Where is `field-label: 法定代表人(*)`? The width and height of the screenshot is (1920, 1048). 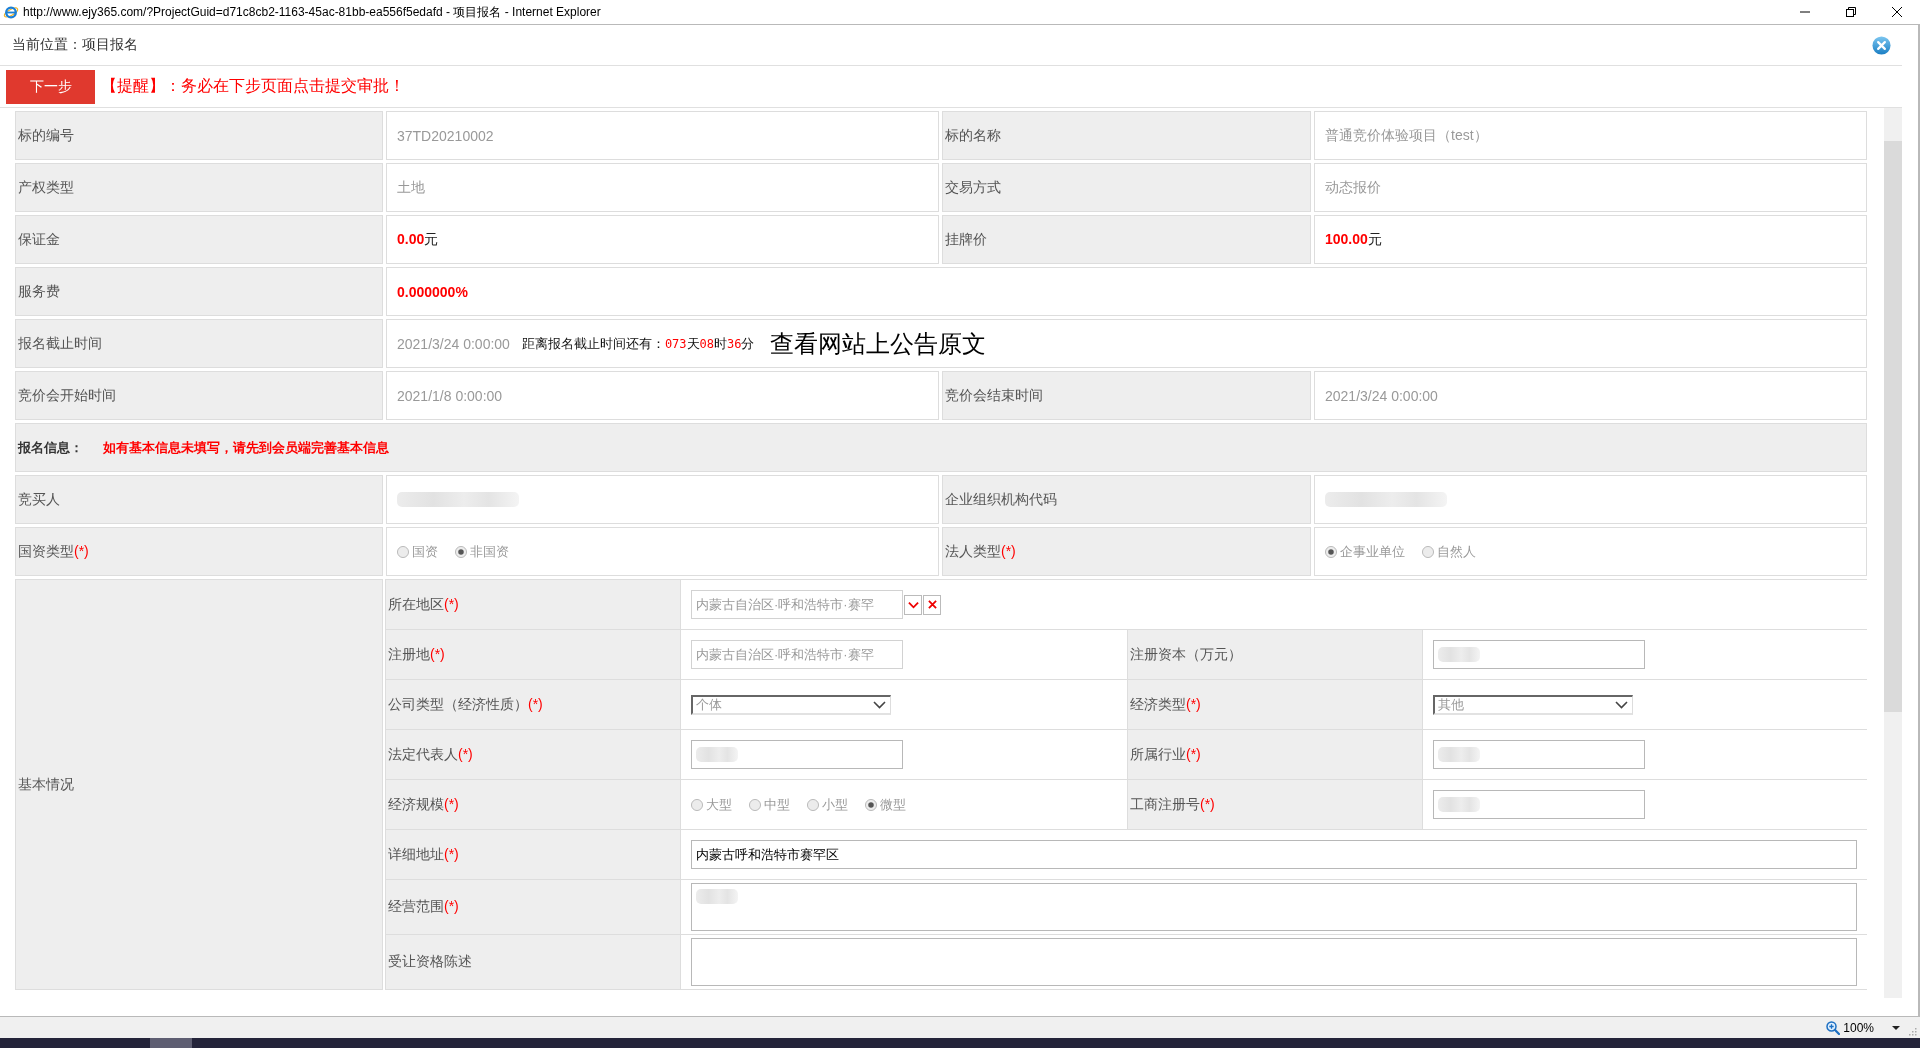
field-label: 法定代表人(*) is located at coordinates (430, 754).